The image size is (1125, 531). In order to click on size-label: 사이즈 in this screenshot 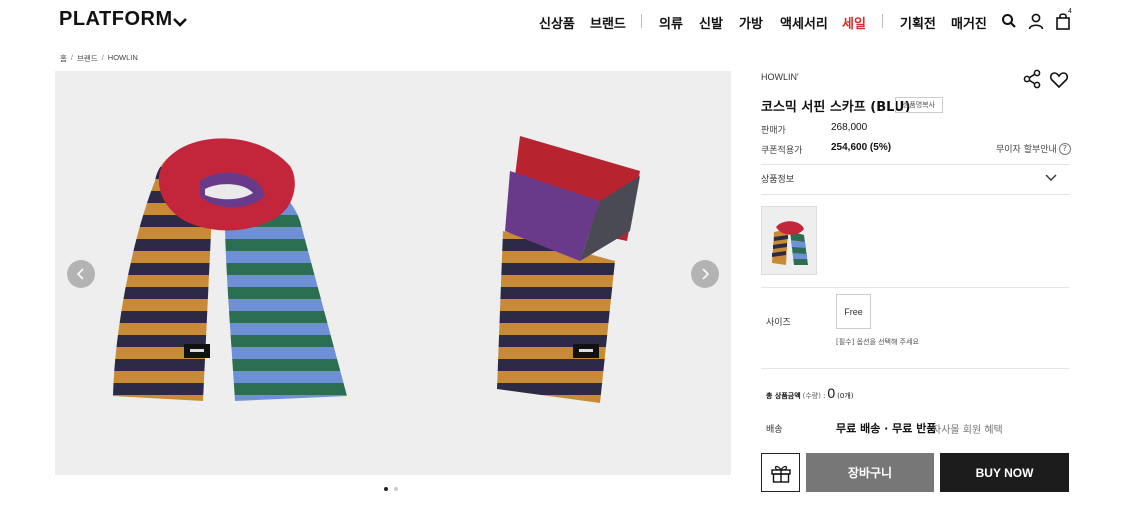, I will do `click(778, 323)`.